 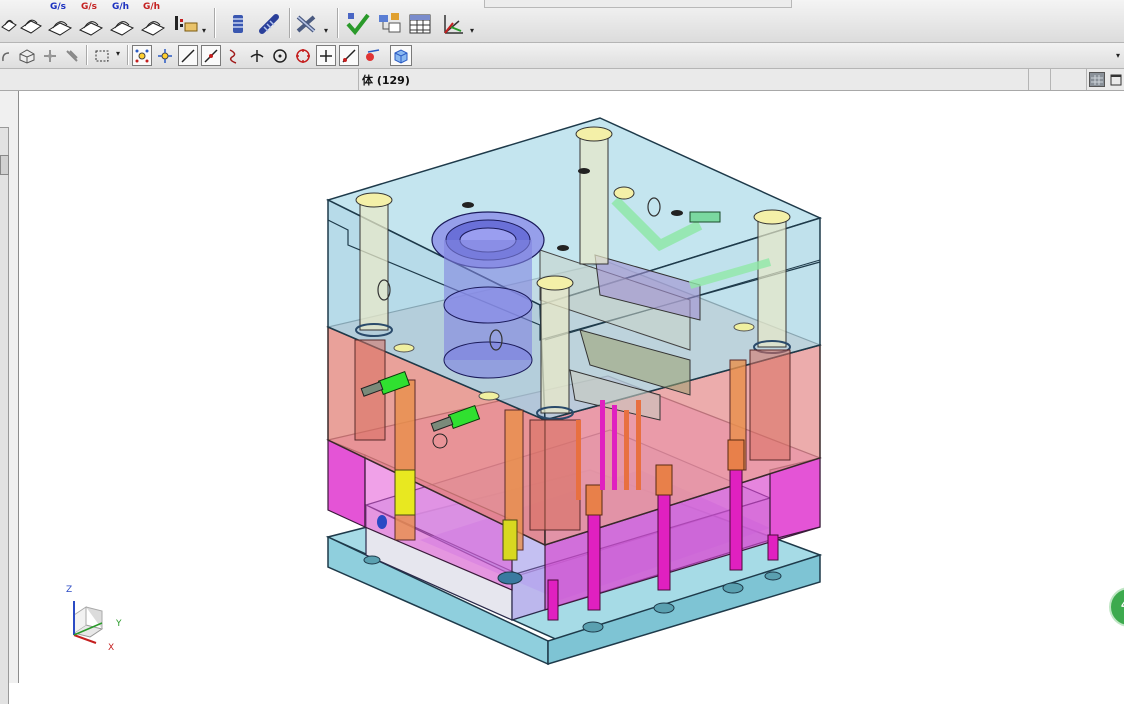 I want to click on surface-tool-2-button, so click(x=31, y=23).